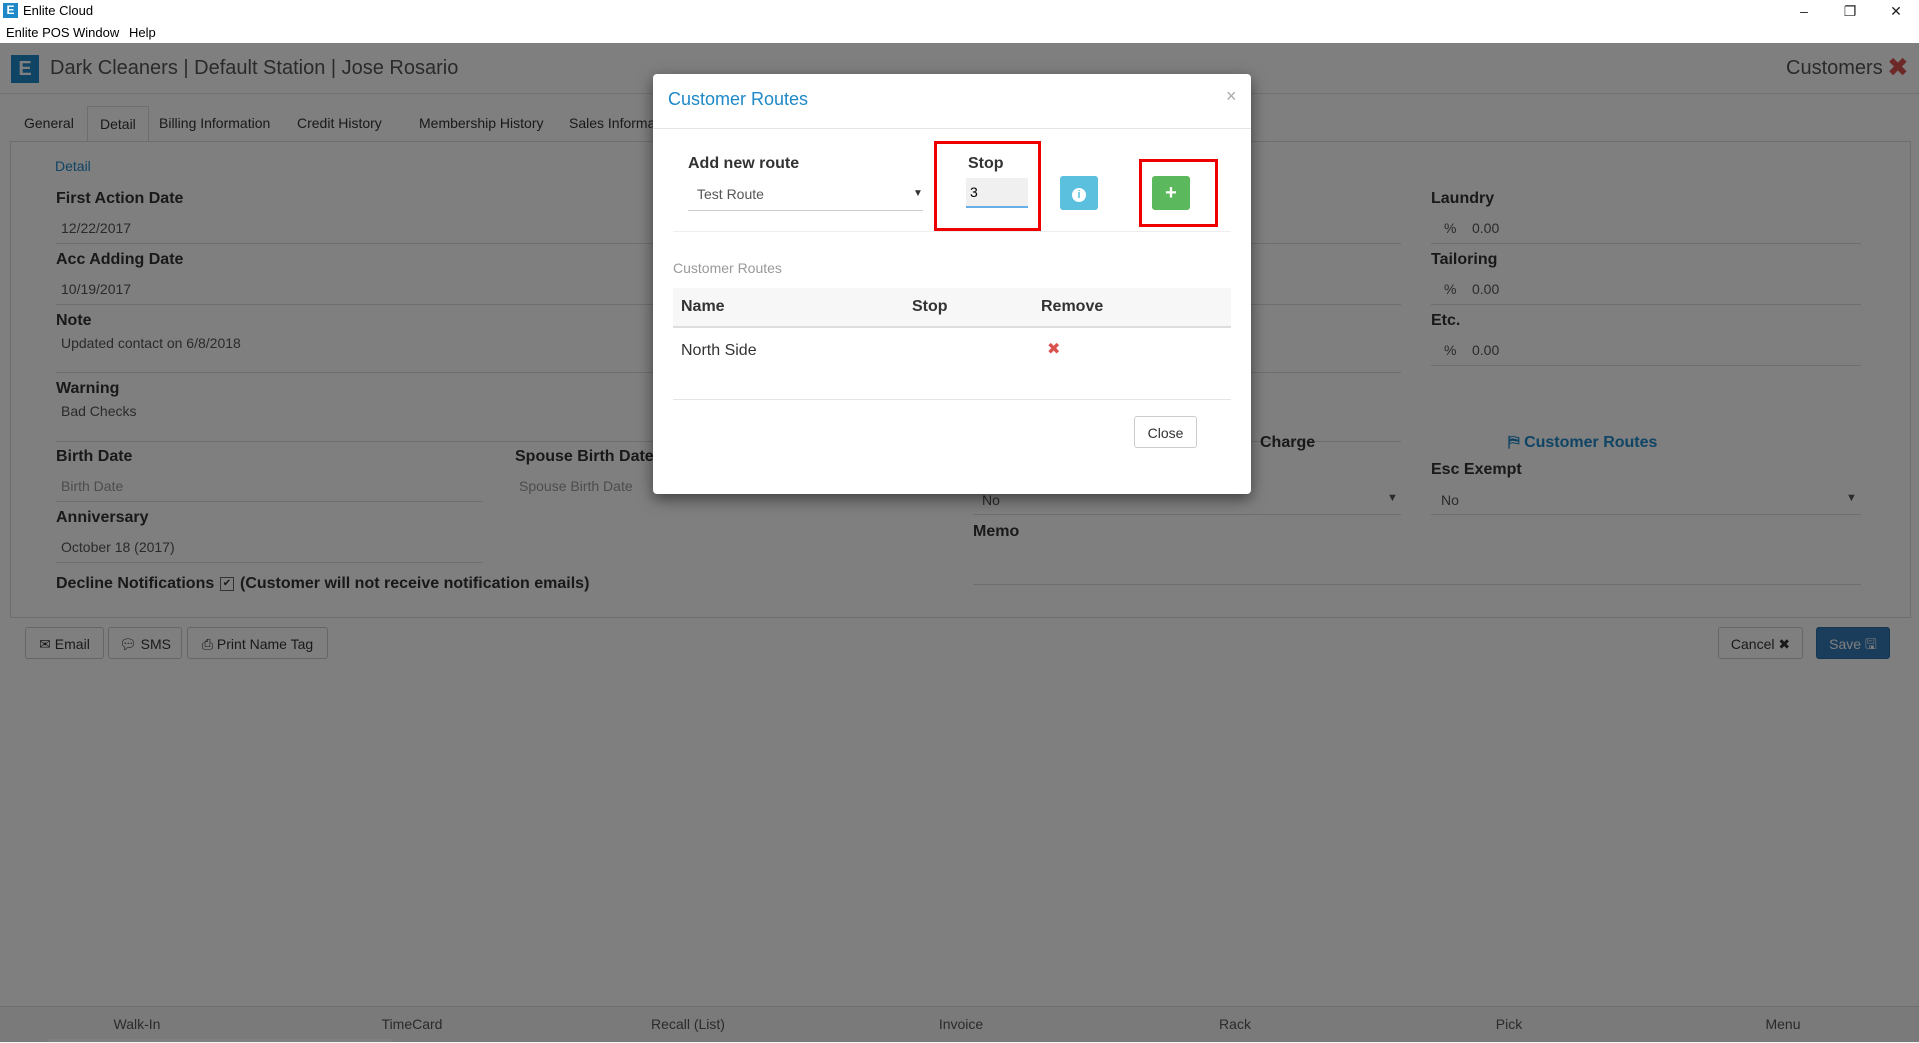 This screenshot has height=1043, width=1919. Describe the element at coordinates (730, 194) in the screenshot. I see `route-select-value: Test Route` at that location.